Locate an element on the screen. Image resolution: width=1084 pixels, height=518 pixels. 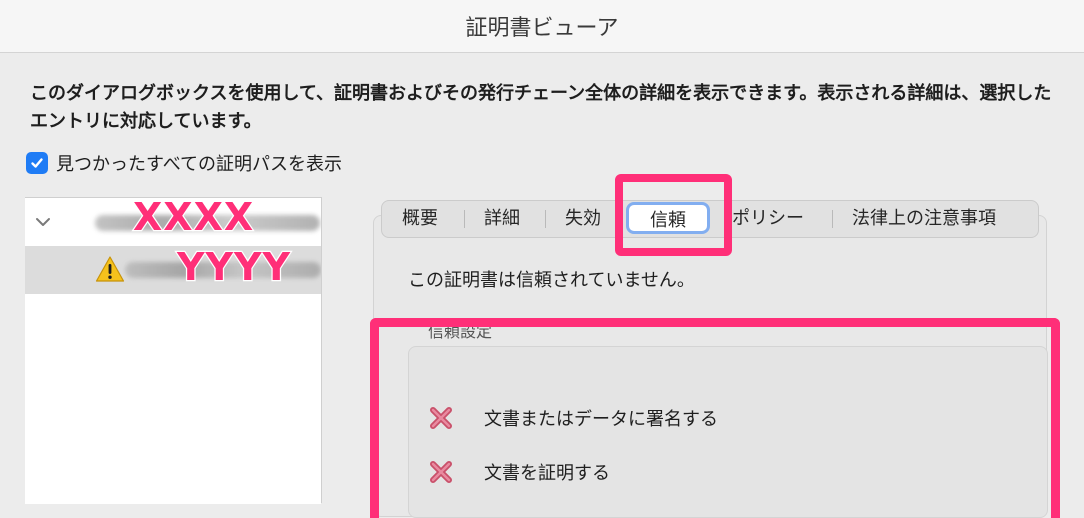
tab-legal-notice: 法律上の注意事項 is located at coordinates (924, 219).